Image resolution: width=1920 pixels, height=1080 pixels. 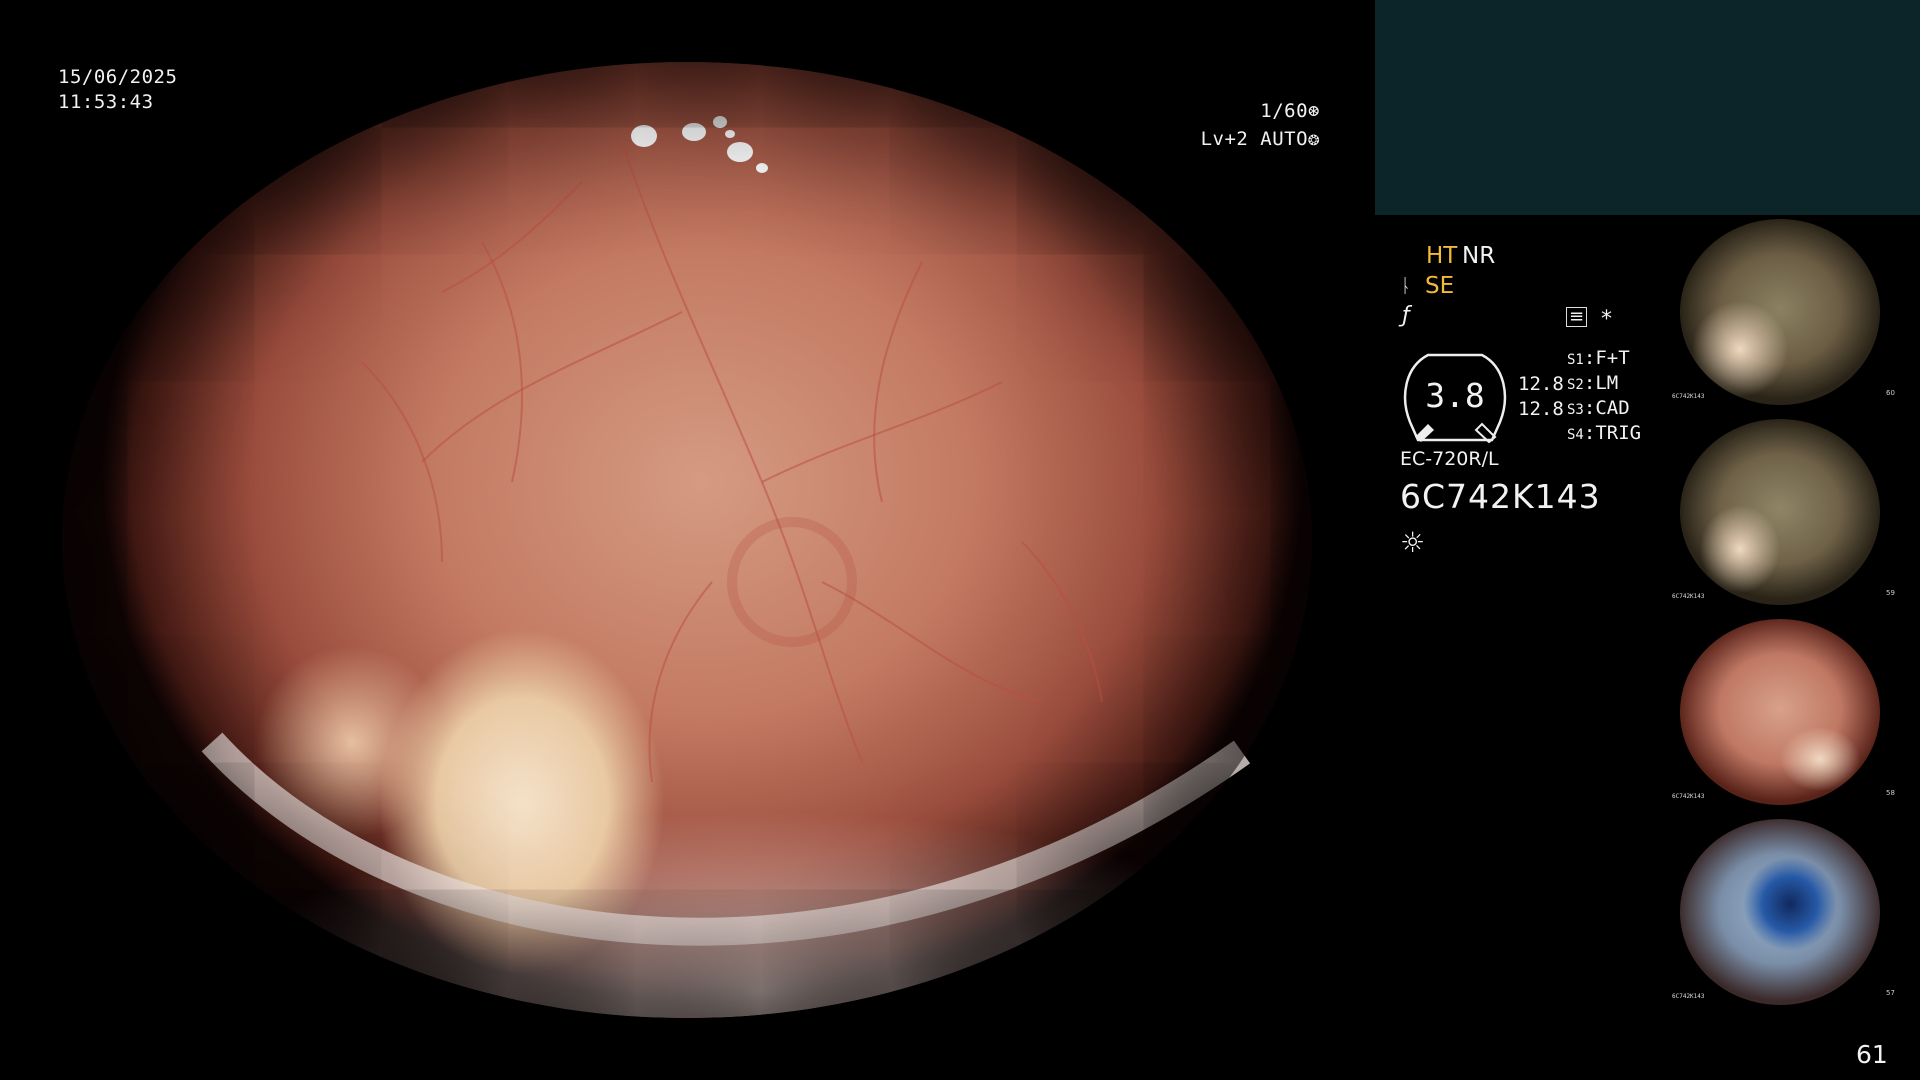 I want to click on thumbnail-60: 6C742K143 60, so click(x=1795, y=312).